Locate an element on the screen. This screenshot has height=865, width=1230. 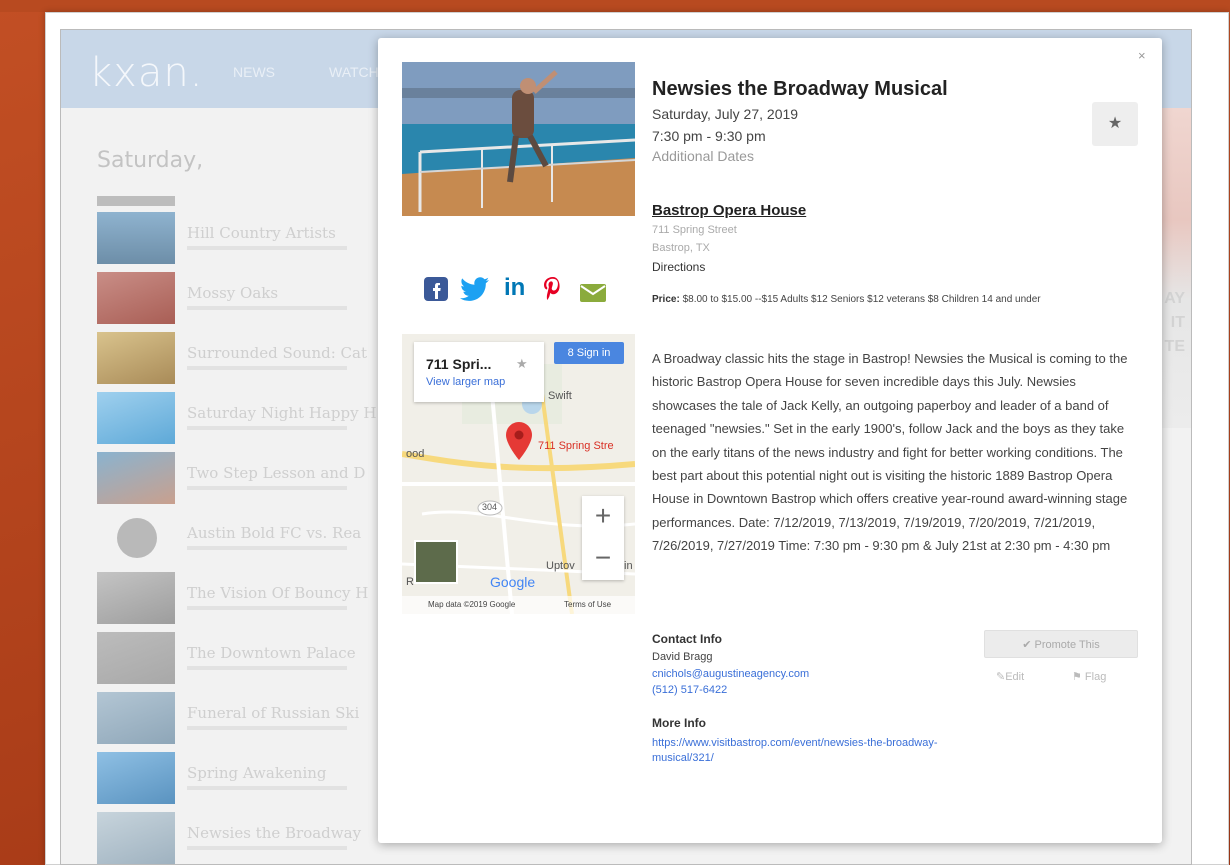
map-zoom-control: + − is located at coordinates (603, 538).